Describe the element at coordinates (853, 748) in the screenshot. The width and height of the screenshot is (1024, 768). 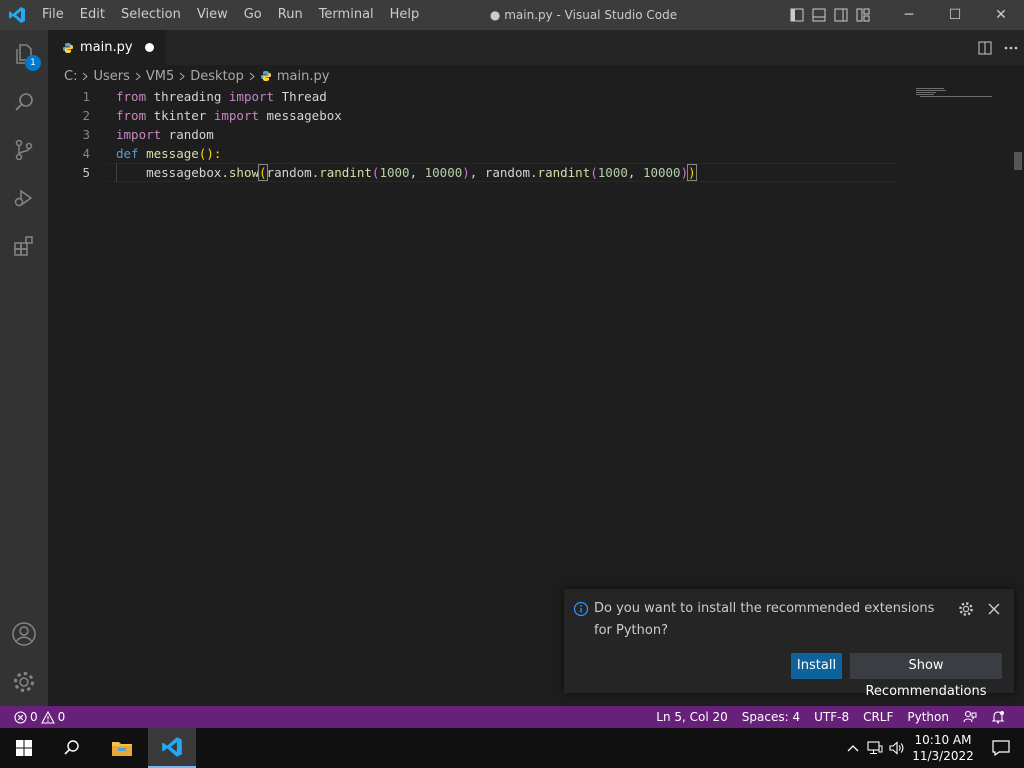
I see `chevron-up-icon` at that location.